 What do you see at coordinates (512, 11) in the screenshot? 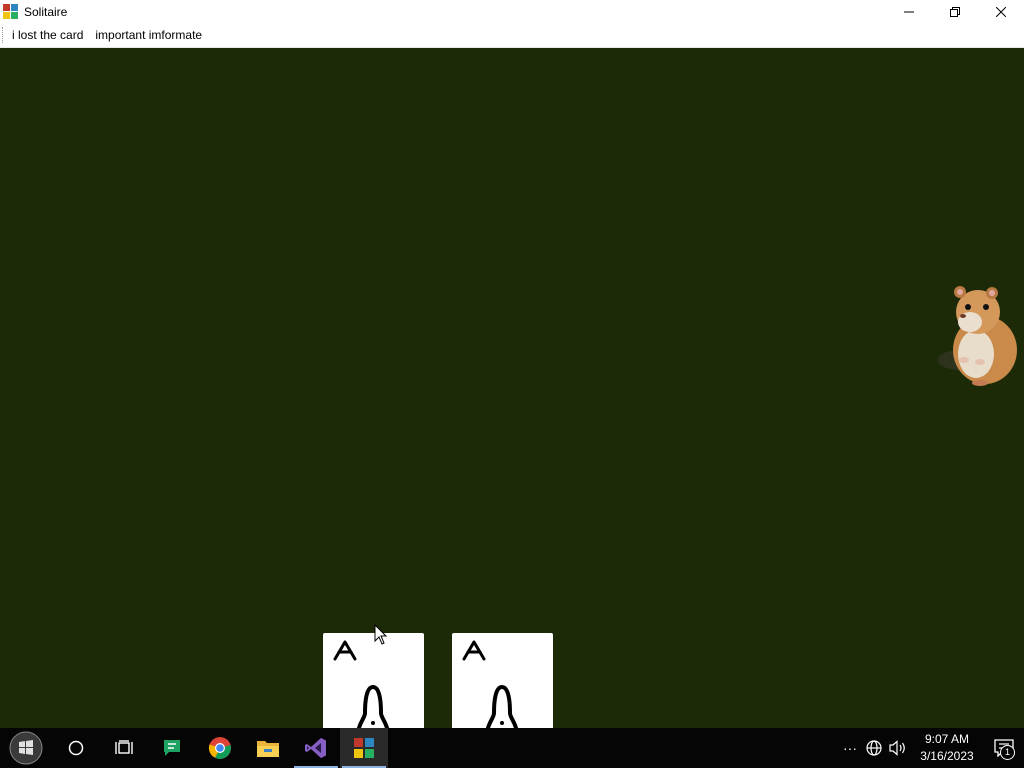
I see `title-bar: Solitaire` at bounding box center [512, 11].